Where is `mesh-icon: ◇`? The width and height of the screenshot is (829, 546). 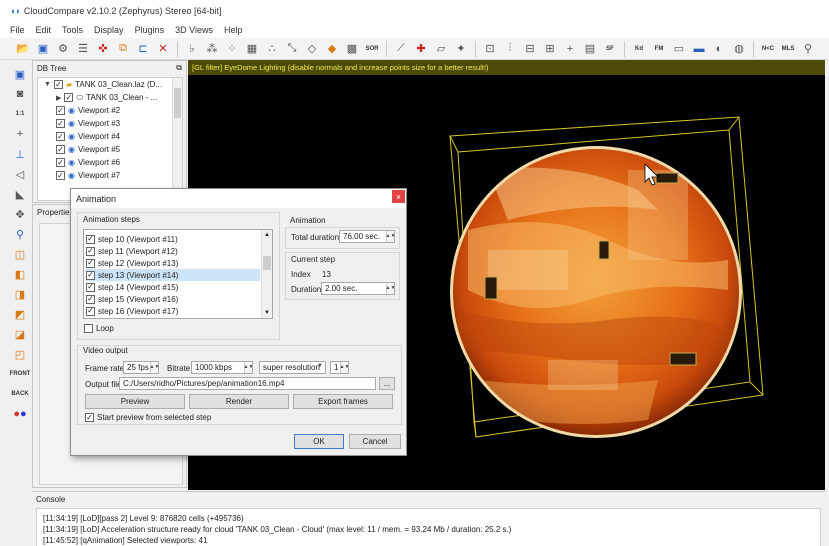 mesh-icon: ◇ is located at coordinates (312, 49).